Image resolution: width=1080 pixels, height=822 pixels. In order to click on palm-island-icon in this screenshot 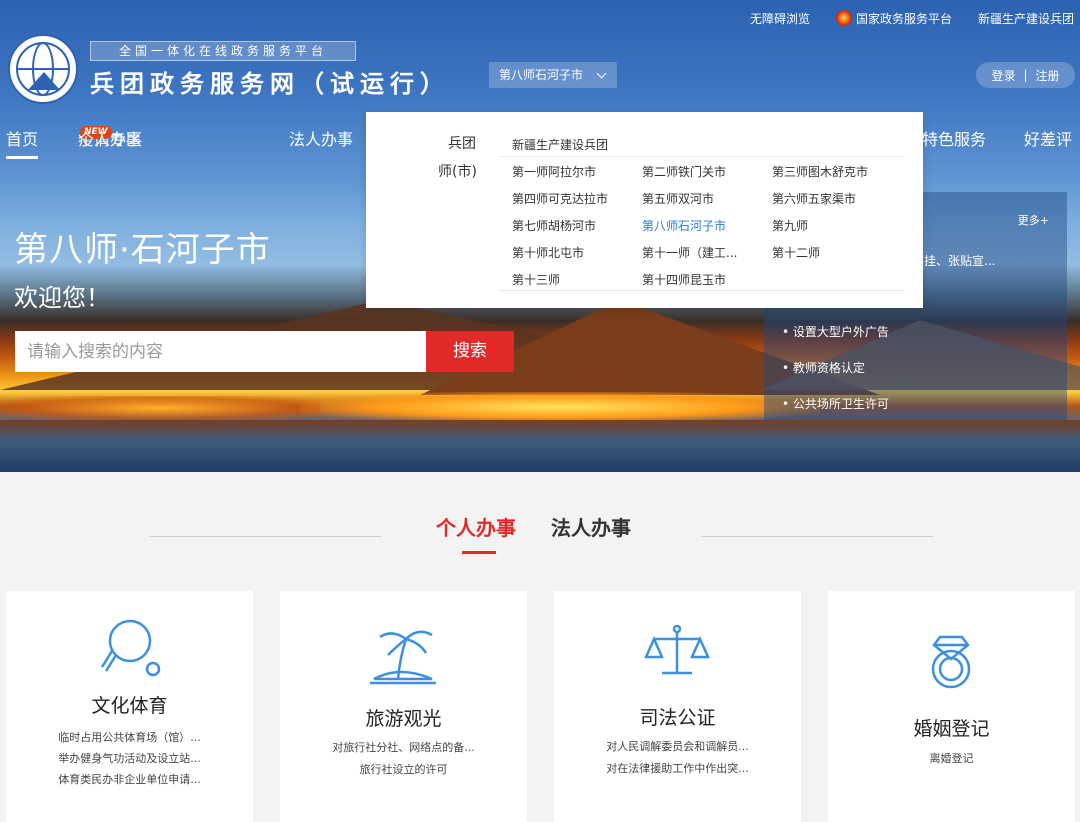, I will do `click(403, 653)`.